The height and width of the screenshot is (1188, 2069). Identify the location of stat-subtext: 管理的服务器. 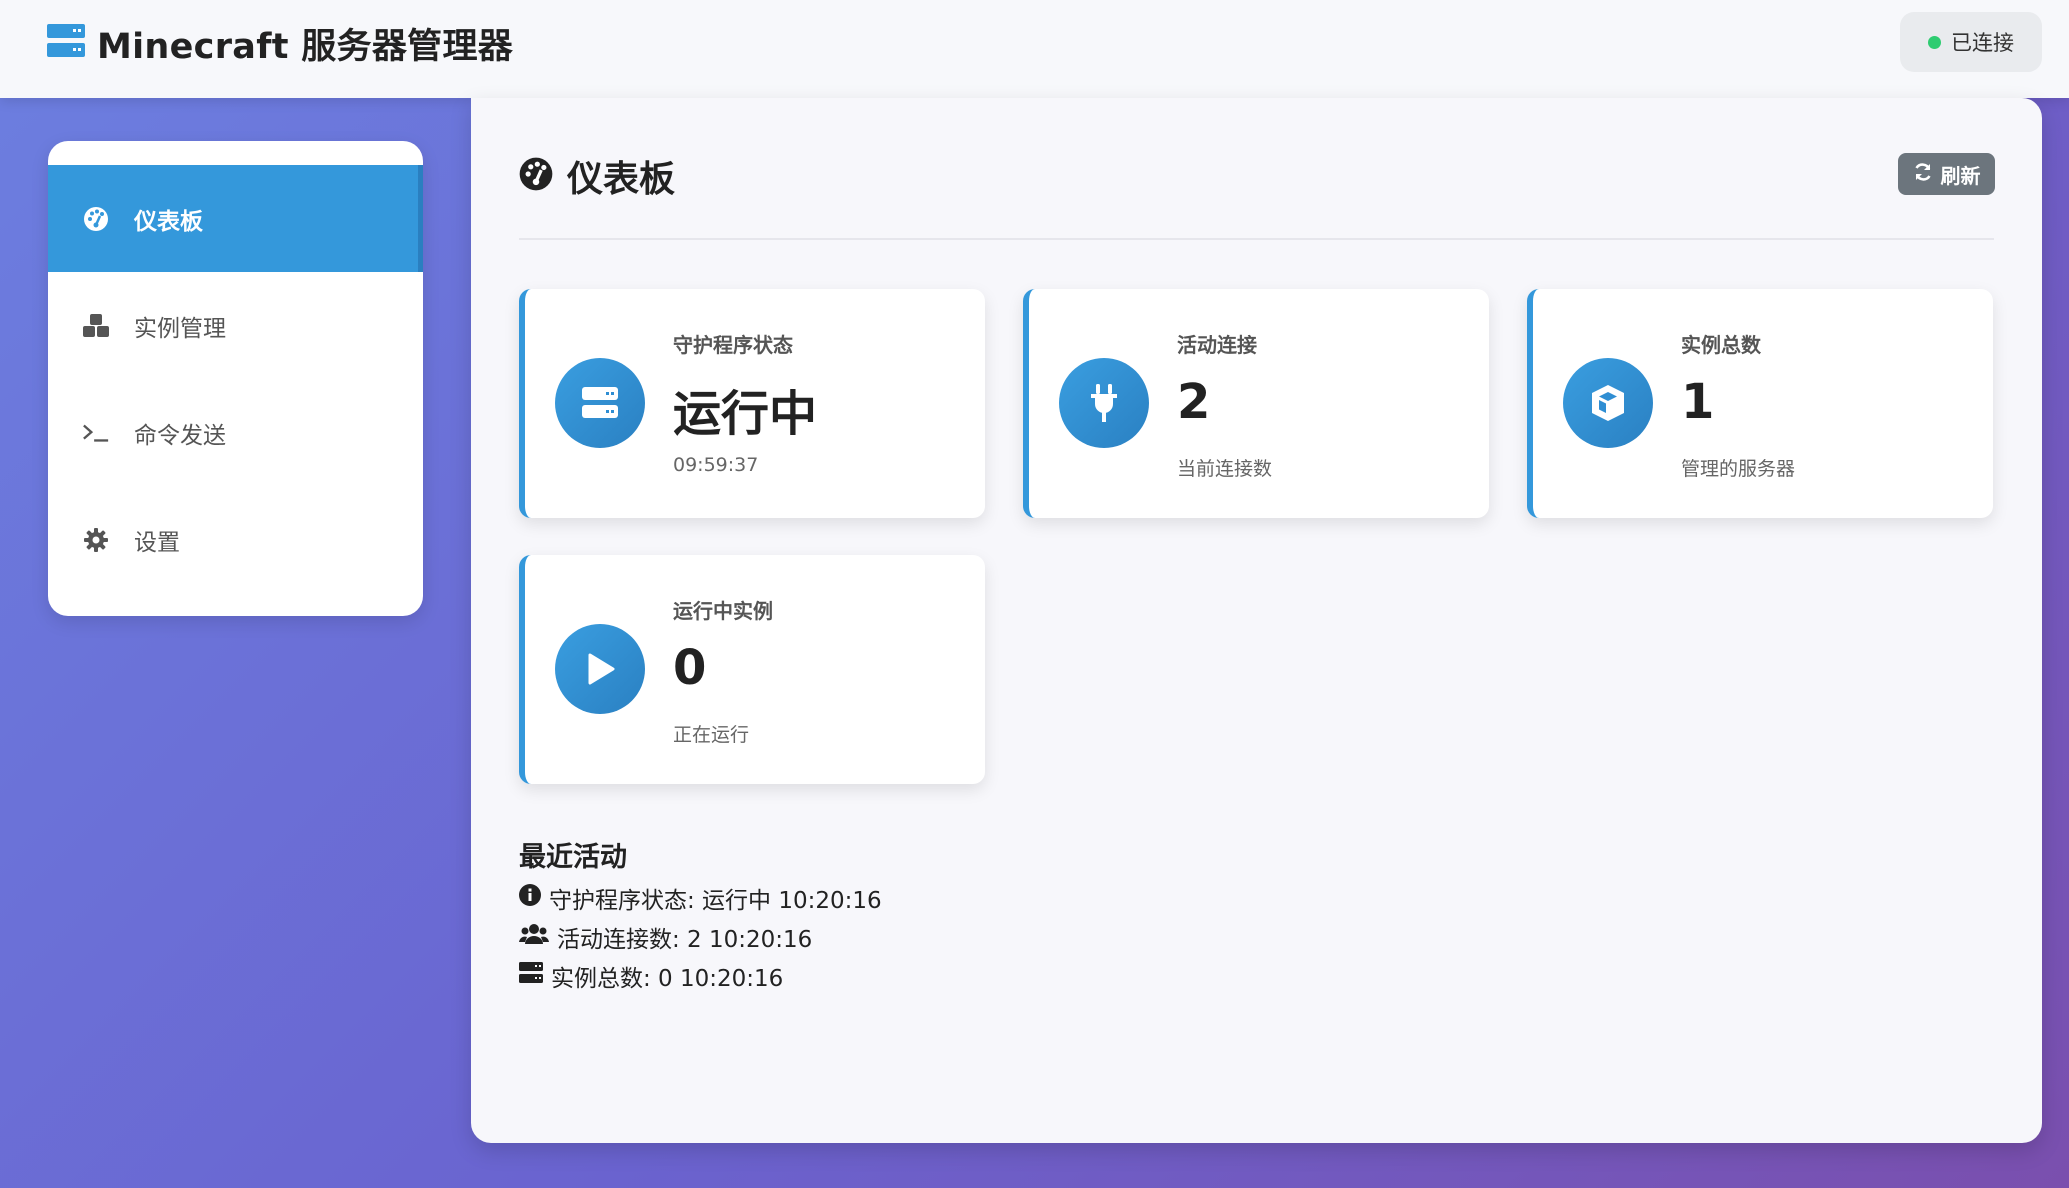
(1738, 469).